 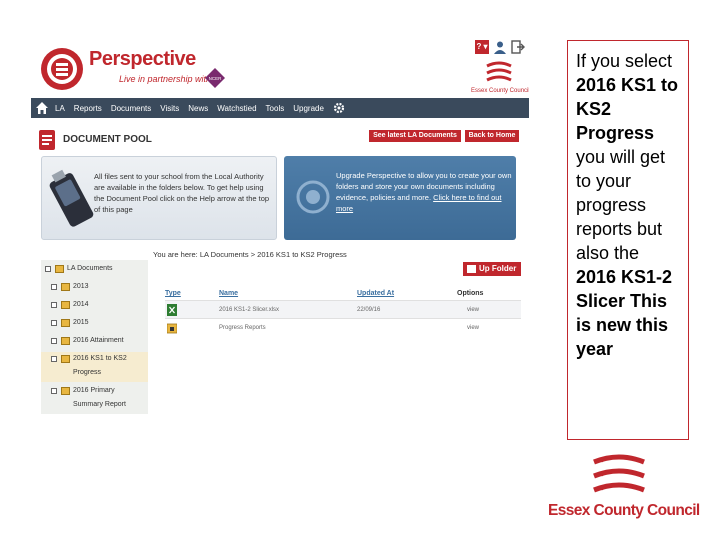 I want to click on ncer-badge-icon: NCER, so click(x=215, y=78).